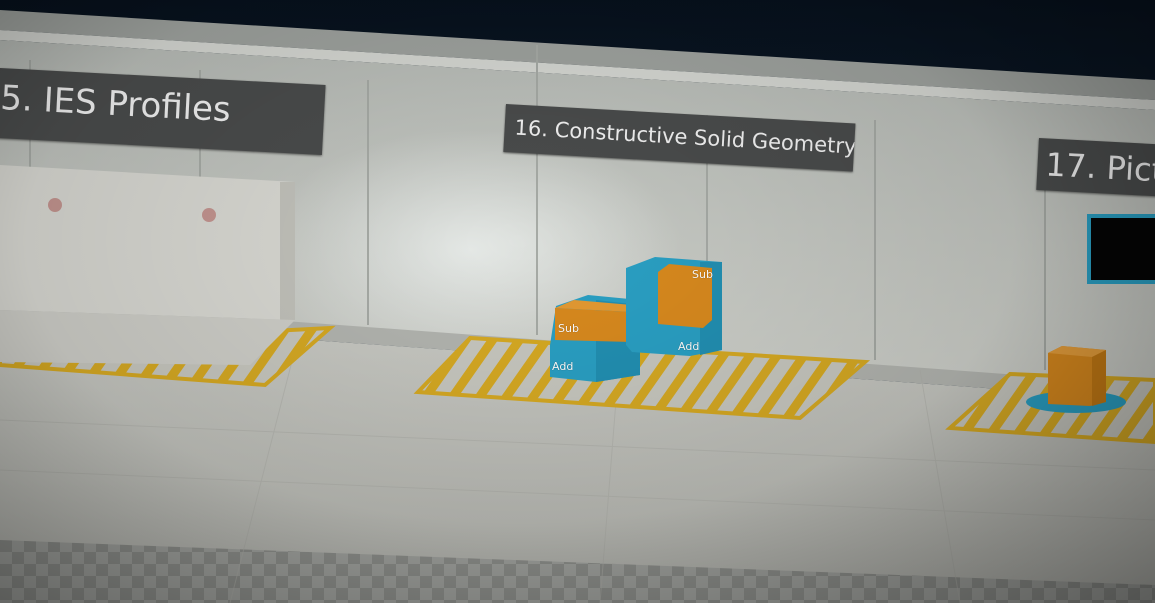 The height and width of the screenshot is (603, 1155). I want to click on csg-add-tall-label: Add, so click(689, 346).